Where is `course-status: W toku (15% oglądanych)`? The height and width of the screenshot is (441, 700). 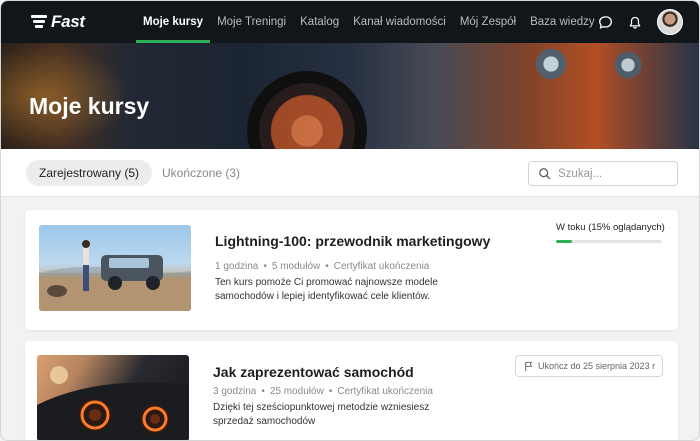 course-status: W toku (15% oglądanych) is located at coordinates (610, 227).